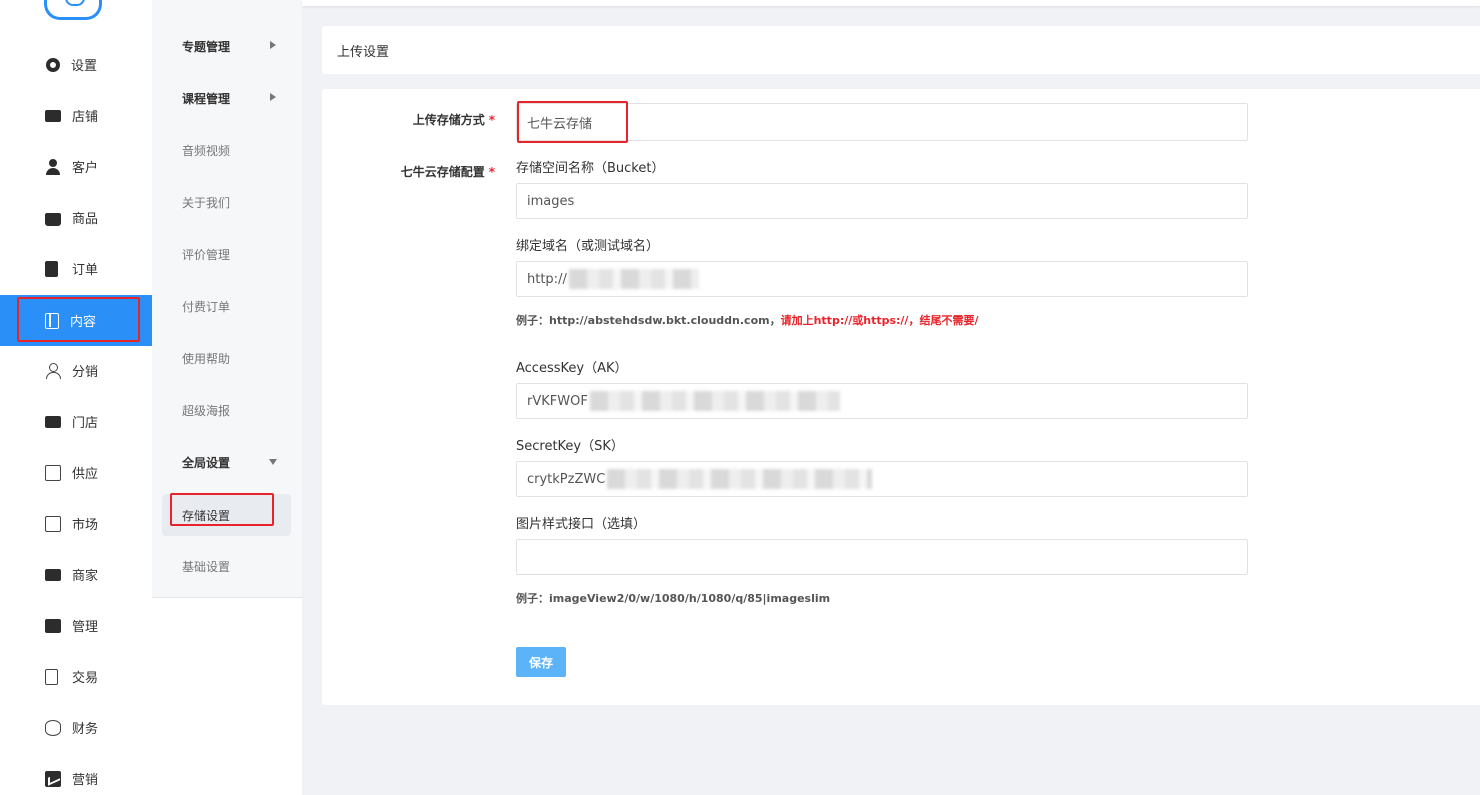 This screenshot has height=795, width=1480. Describe the element at coordinates (448, 120) in the screenshot. I see `label-text: 上传存储方式` at that location.